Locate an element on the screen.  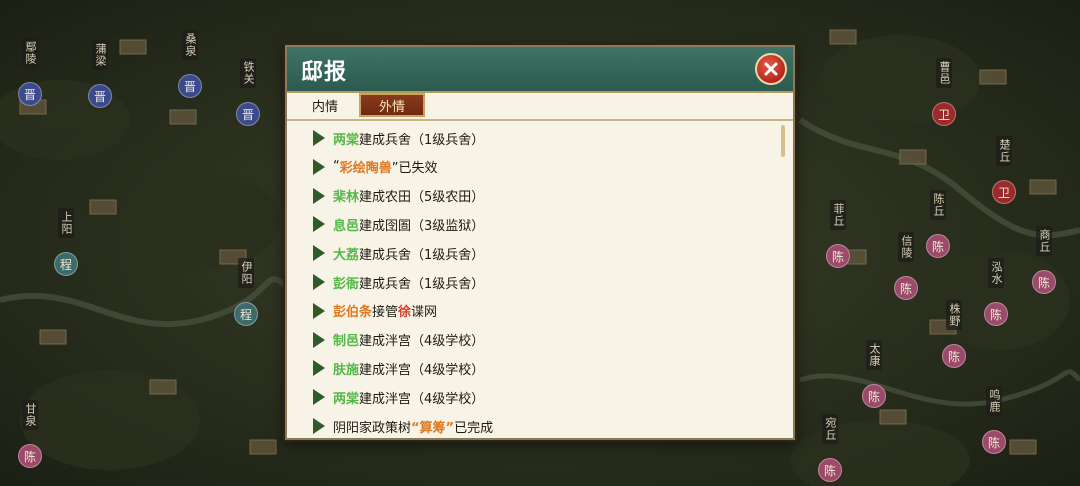
news-text-part: 建成囹圄（3级监狱） is located at coordinates (422, 226).